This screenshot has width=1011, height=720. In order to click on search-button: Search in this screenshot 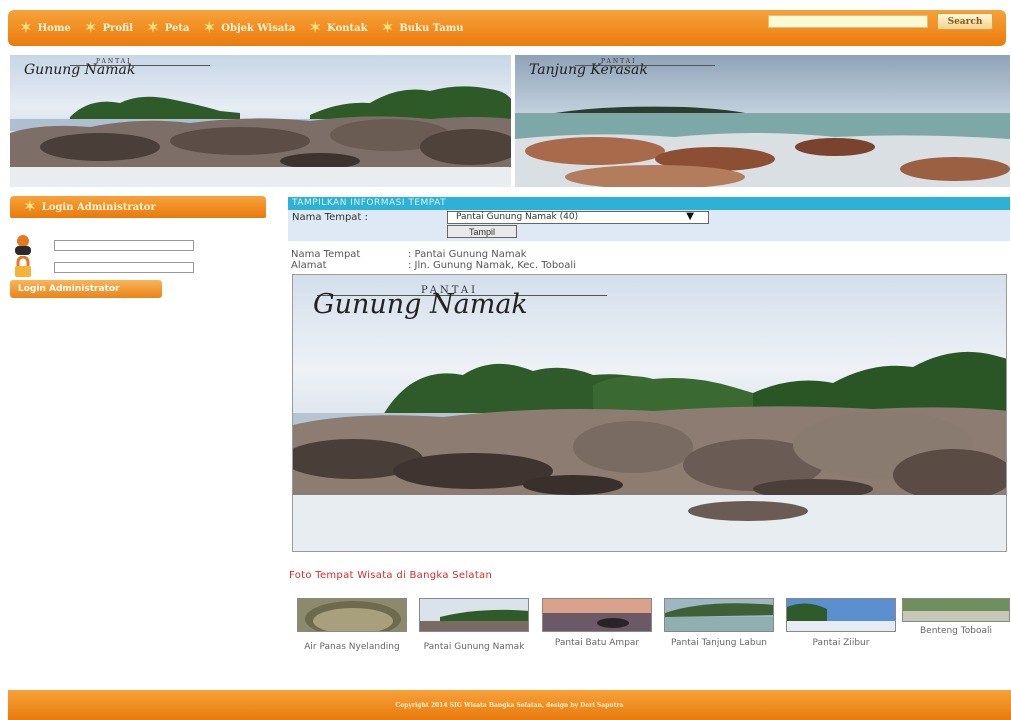, I will do `click(965, 21)`.